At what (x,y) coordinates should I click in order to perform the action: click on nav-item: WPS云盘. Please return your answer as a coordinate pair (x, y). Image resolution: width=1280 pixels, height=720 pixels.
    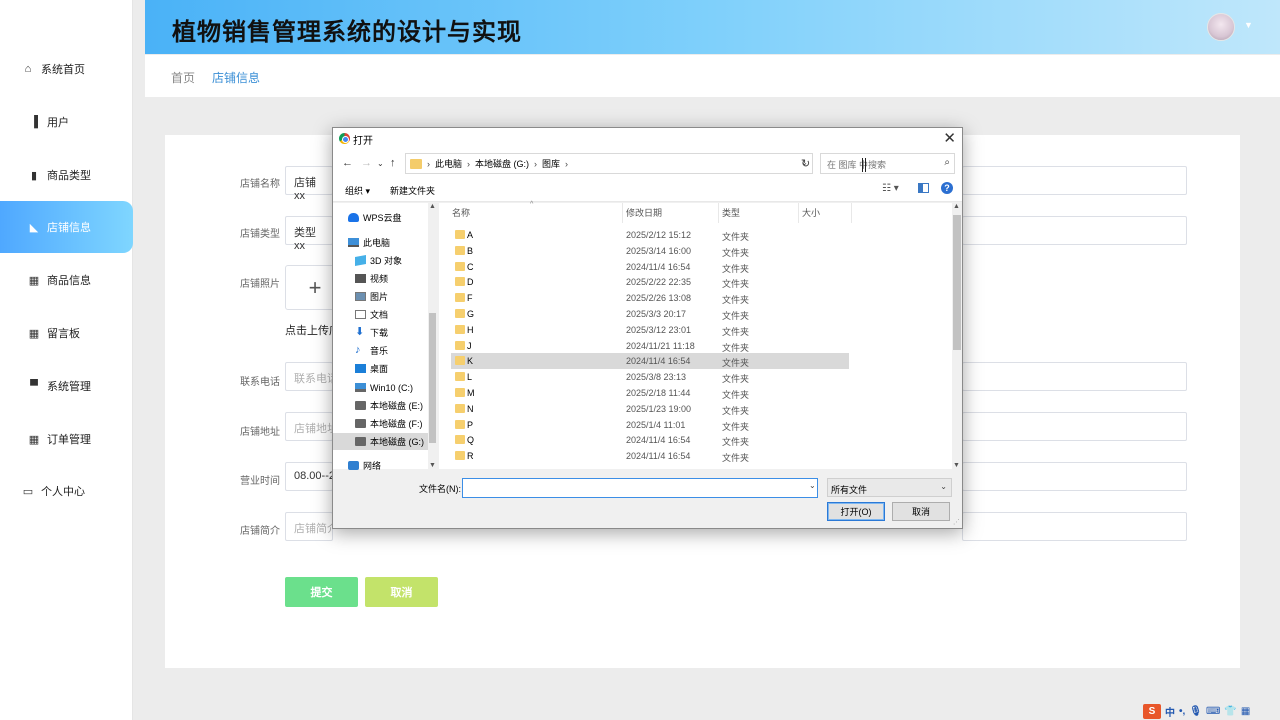
    Looking at the image, I should click on (381, 217).